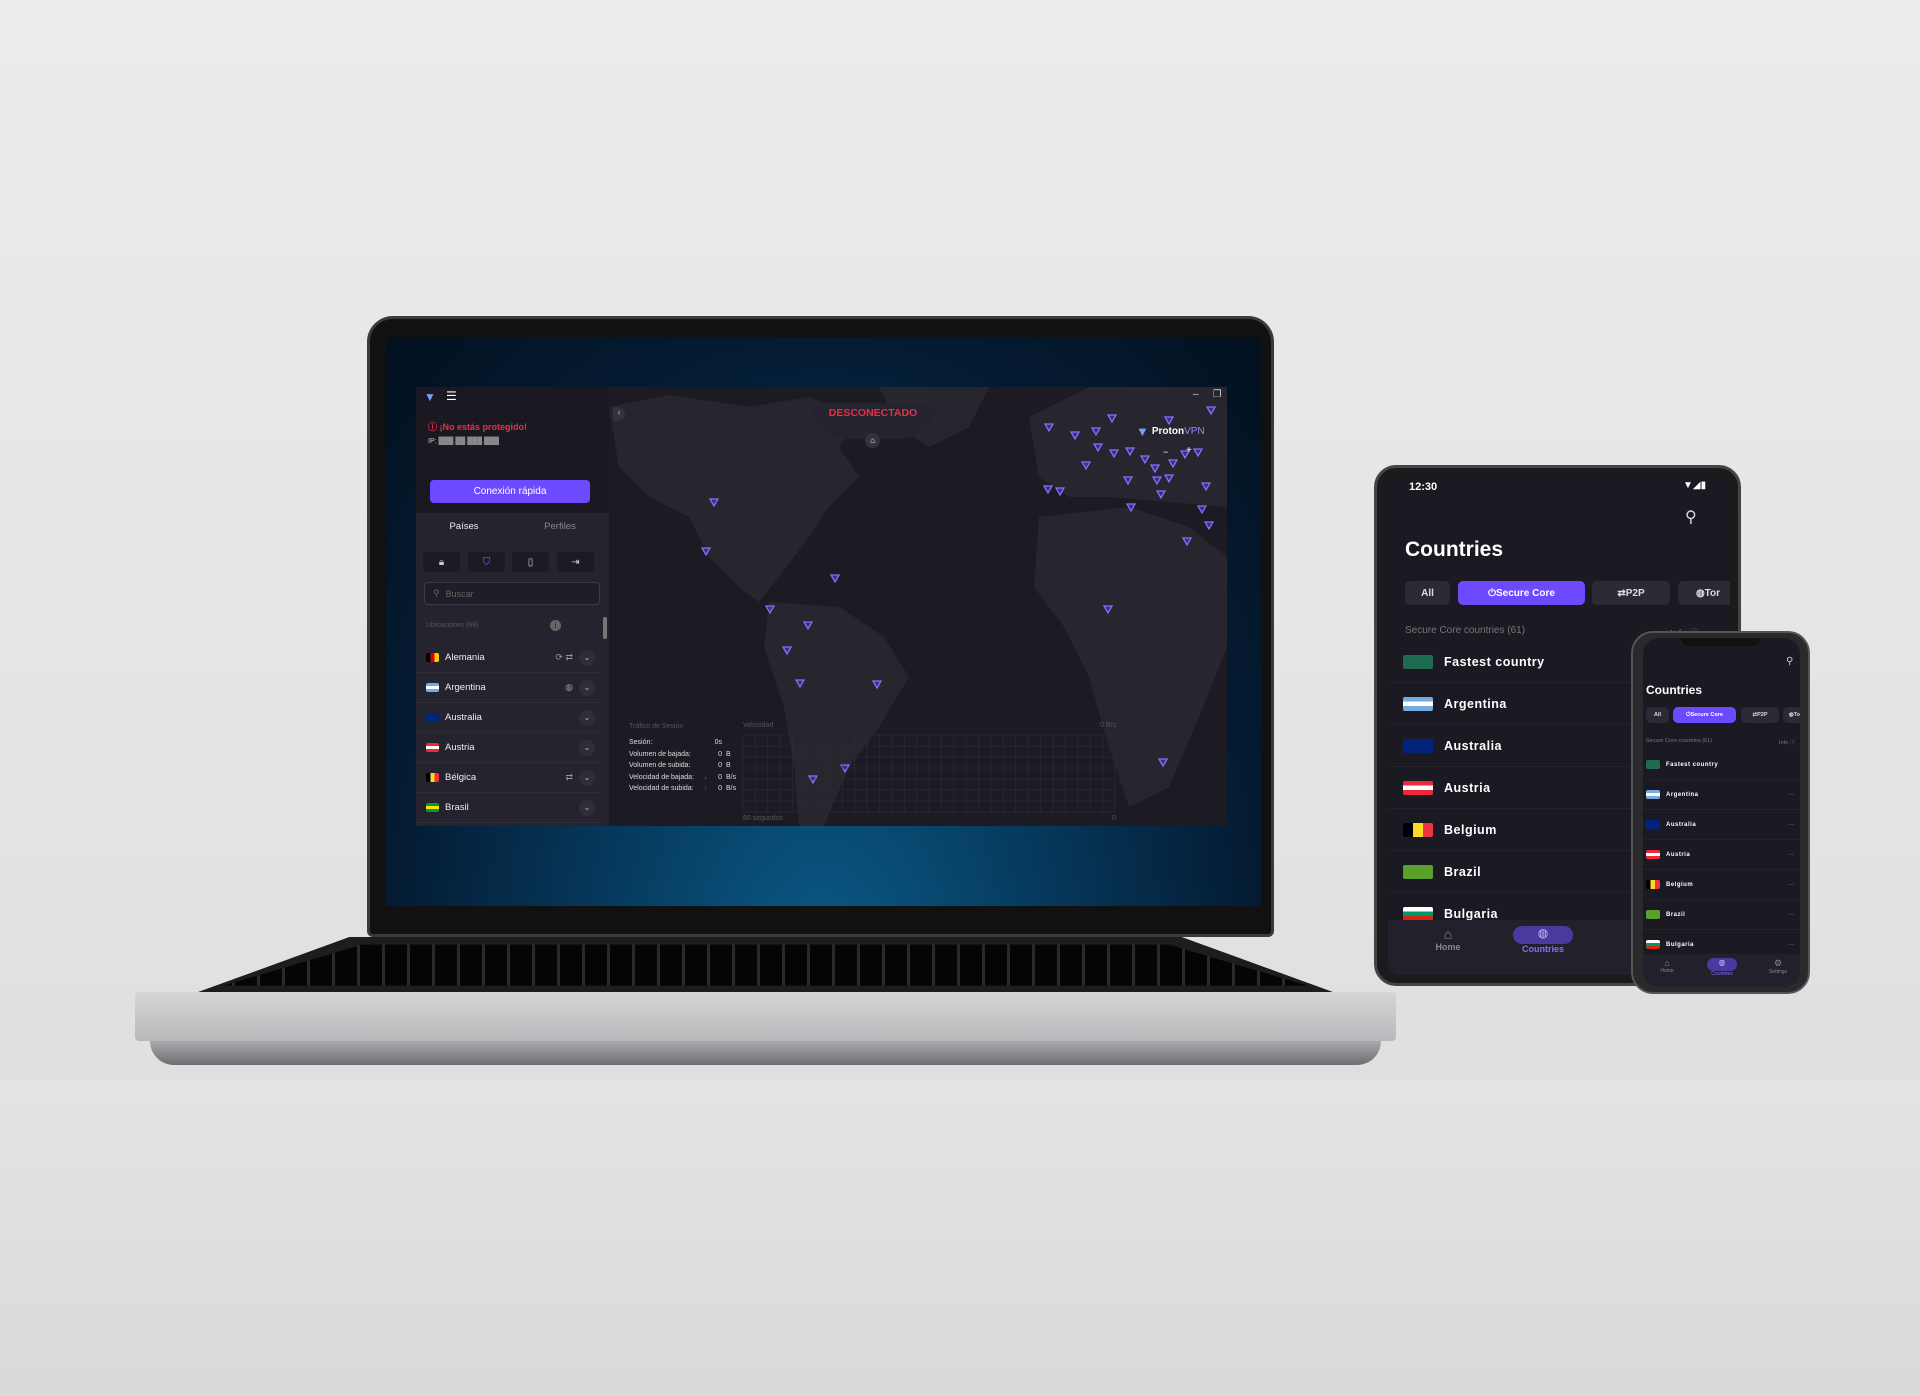  I want to click on split-tunnel-button: ⇥, so click(575, 562).